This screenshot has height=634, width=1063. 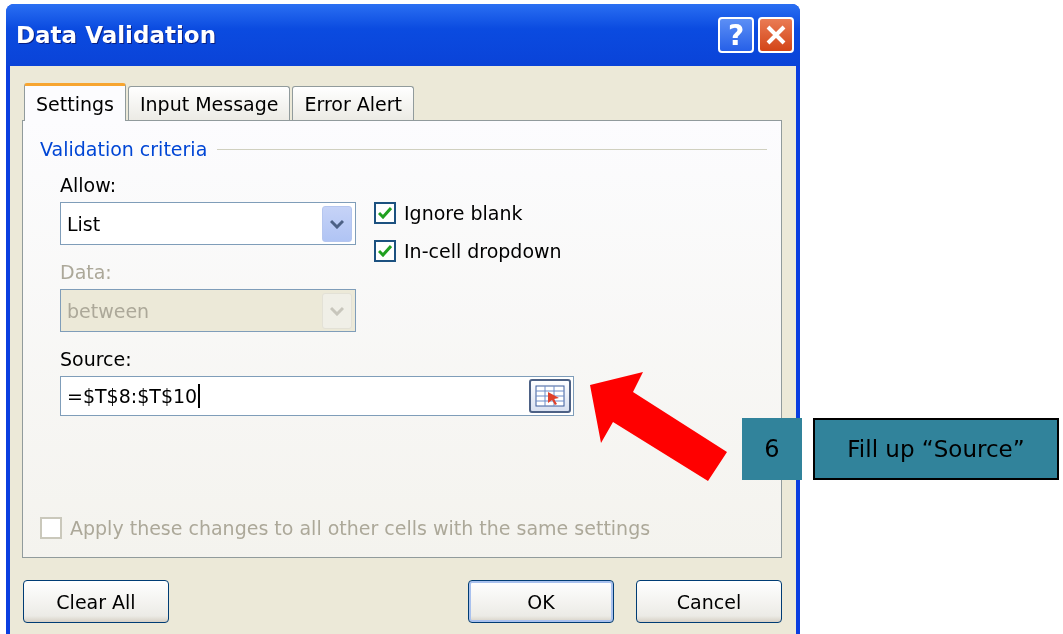 I want to click on checkbox-label: In-cell dropdown, so click(x=483, y=251).